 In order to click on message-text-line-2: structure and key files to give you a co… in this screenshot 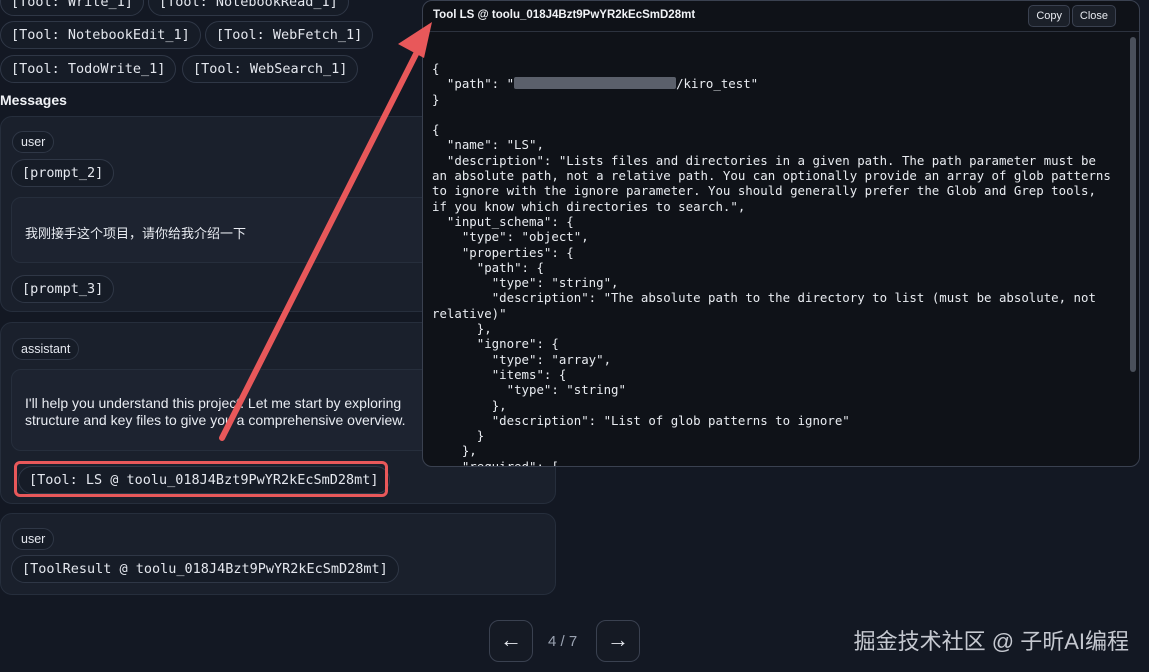, I will do `click(215, 420)`.